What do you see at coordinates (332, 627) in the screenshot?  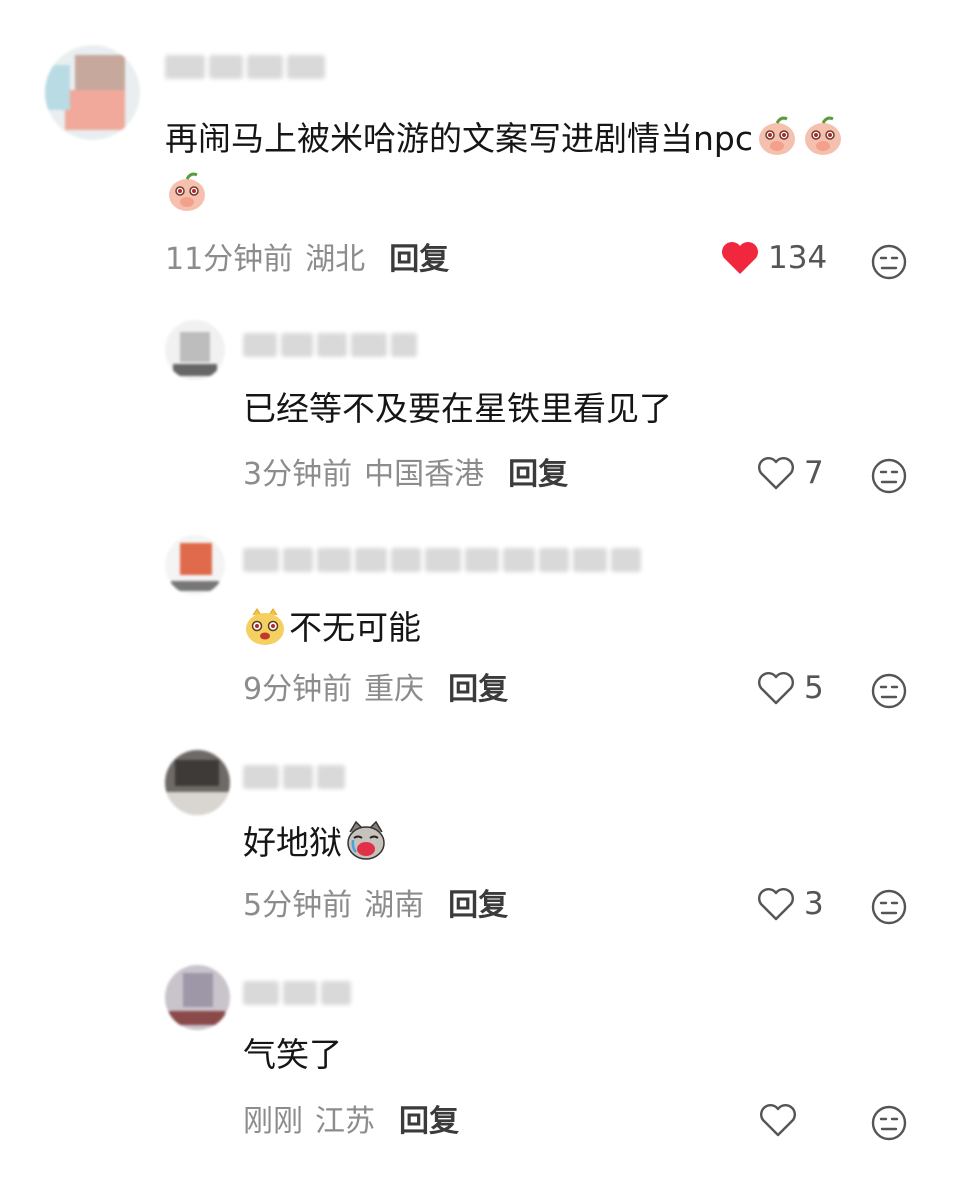 I see `comment-text: 不无可能` at bounding box center [332, 627].